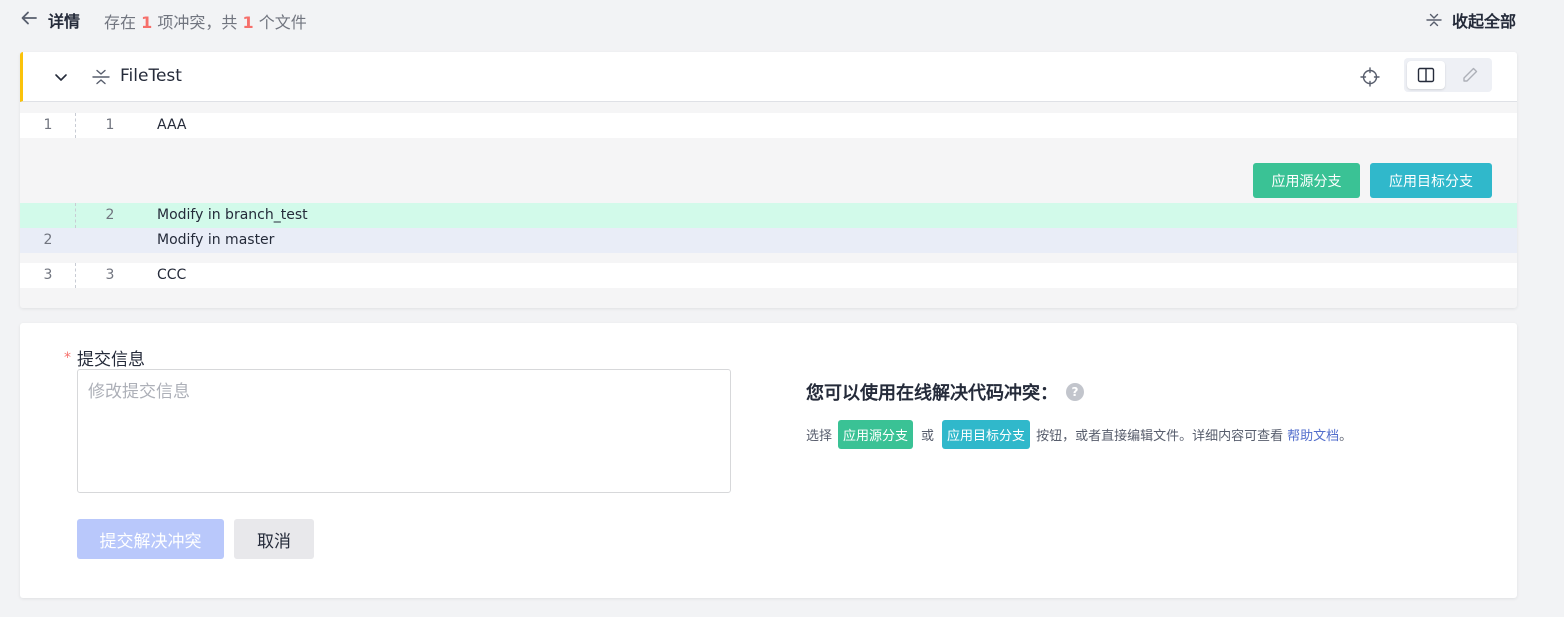 This screenshot has width=1564, height=617. What do you see at coordinates (64, 21) in the screenshot?
I see `page-title: 详情` at bounding box center [64, 21].